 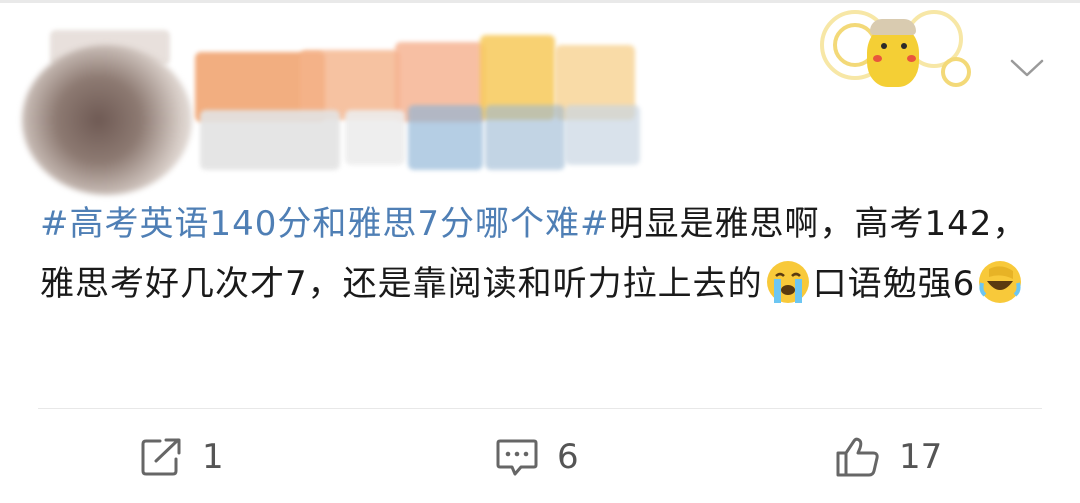 I want to click on share-icon, so click(x=162, y=457).